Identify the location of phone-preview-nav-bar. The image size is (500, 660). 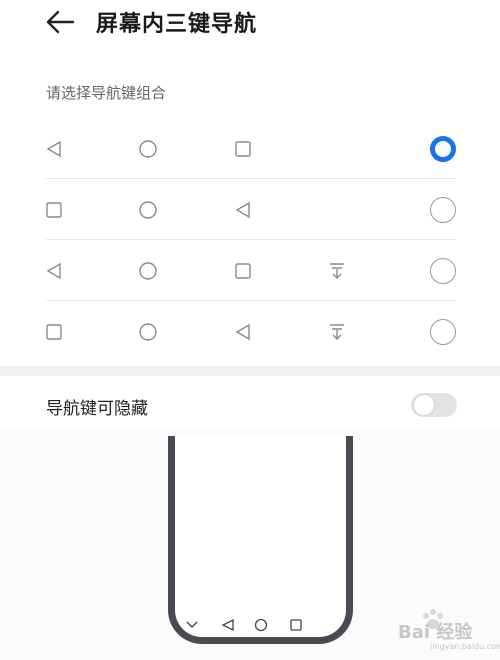
(260, 627).